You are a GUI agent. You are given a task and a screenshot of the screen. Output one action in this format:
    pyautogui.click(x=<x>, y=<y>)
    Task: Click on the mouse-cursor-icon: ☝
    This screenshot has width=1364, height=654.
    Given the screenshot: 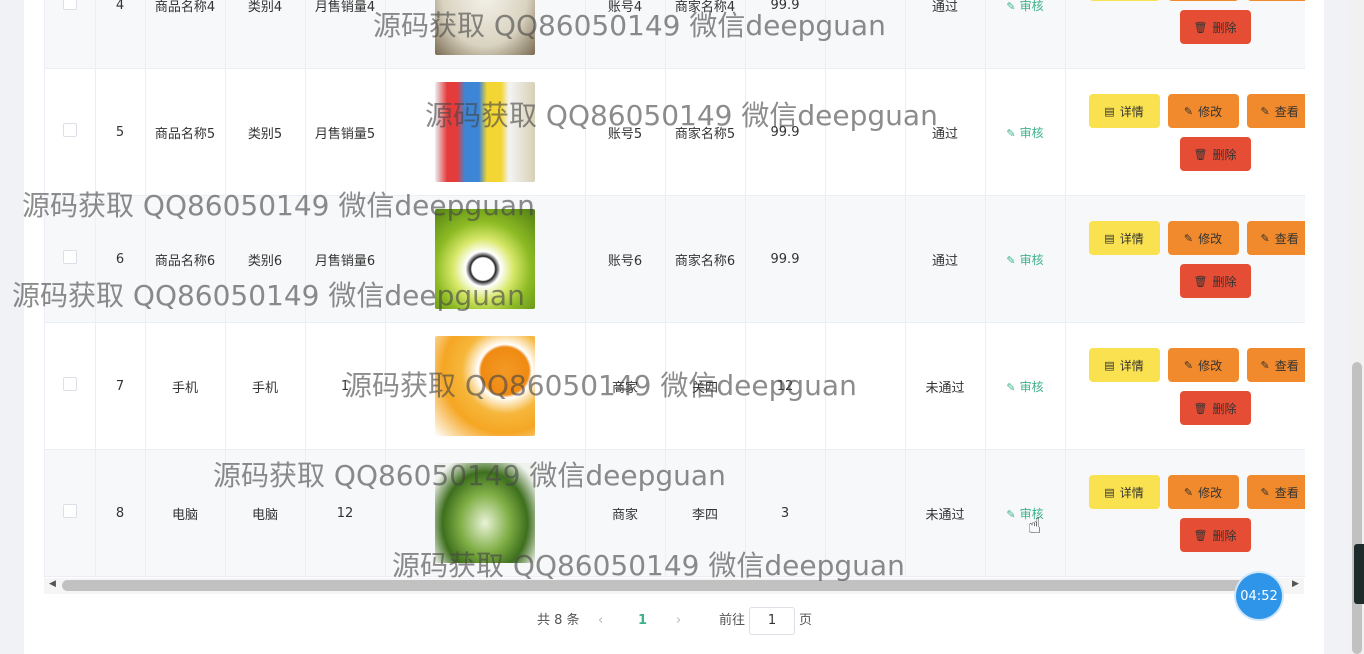 What is the action you would take?
    pyautogui.click(x=1035, y=526)
    